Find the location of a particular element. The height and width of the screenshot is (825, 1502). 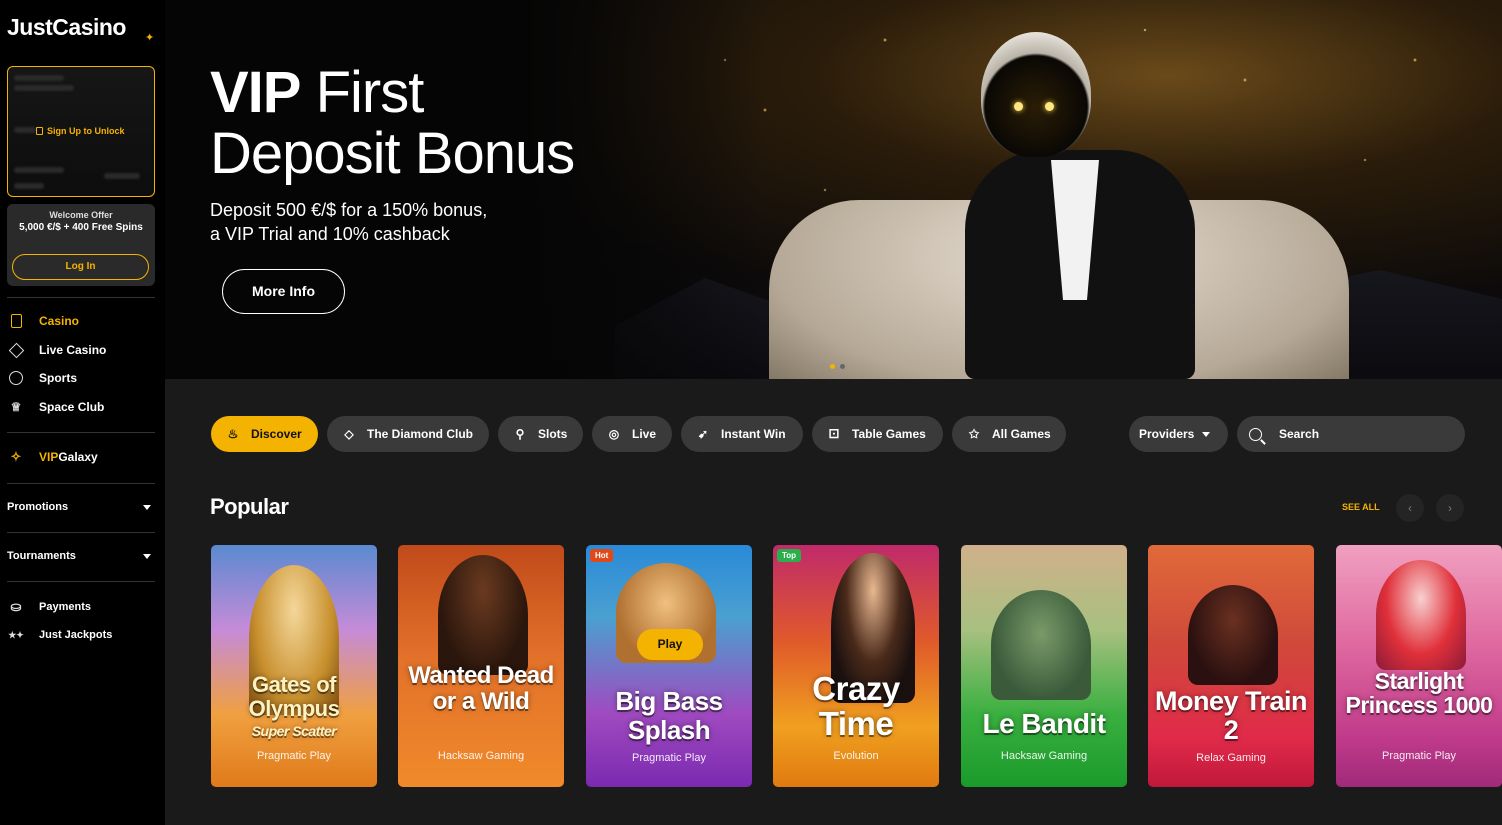

chevron-left-icon: ‹ is located at coordinates (1410, 508).